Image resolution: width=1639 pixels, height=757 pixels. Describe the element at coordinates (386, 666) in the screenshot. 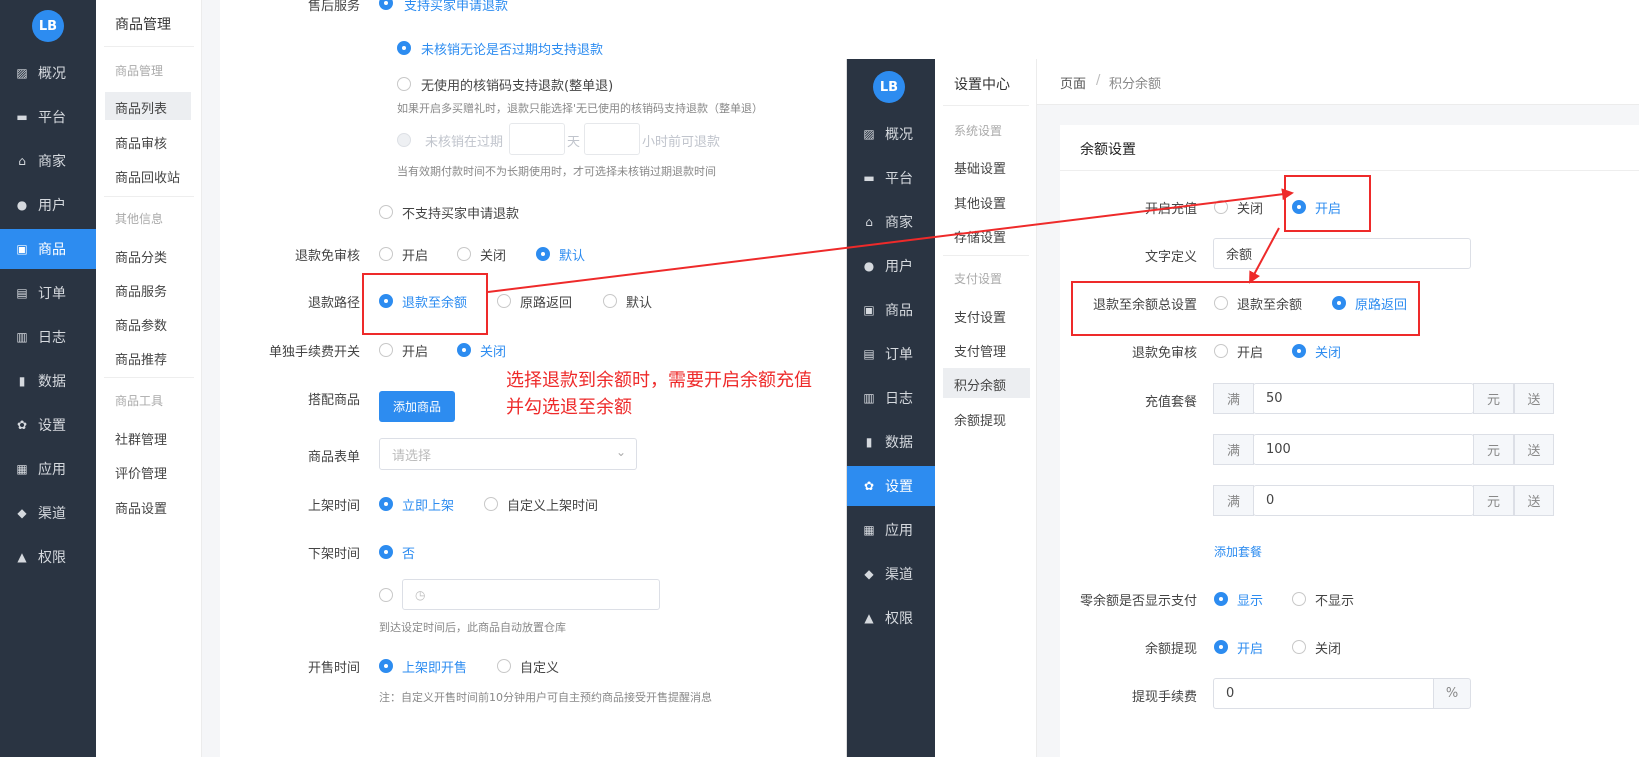

I see `sale-now-radio` at that location.